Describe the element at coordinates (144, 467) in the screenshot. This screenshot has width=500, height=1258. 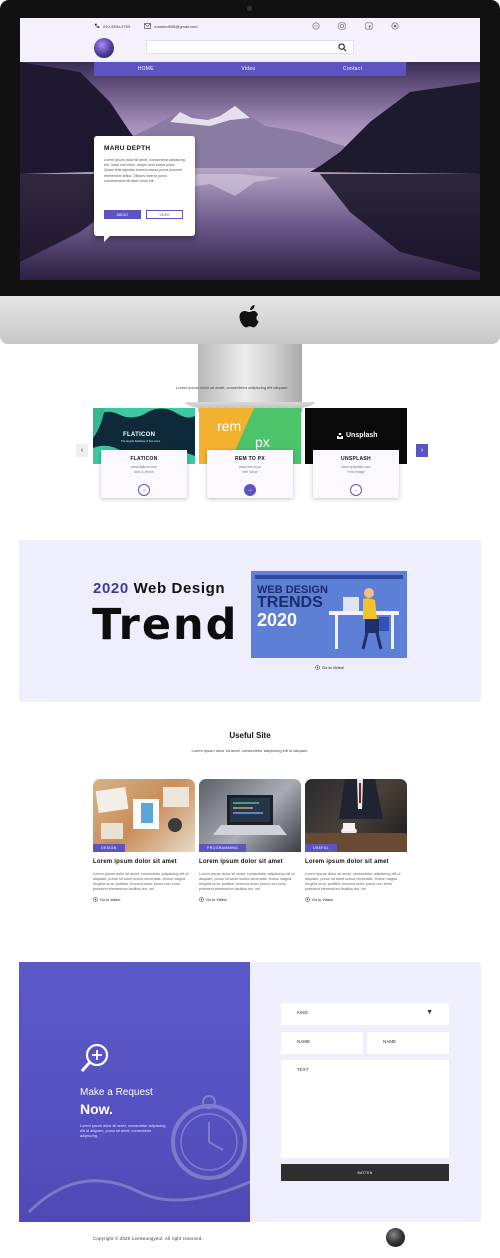
I see `site-url: www.flaticon.com` at that location.